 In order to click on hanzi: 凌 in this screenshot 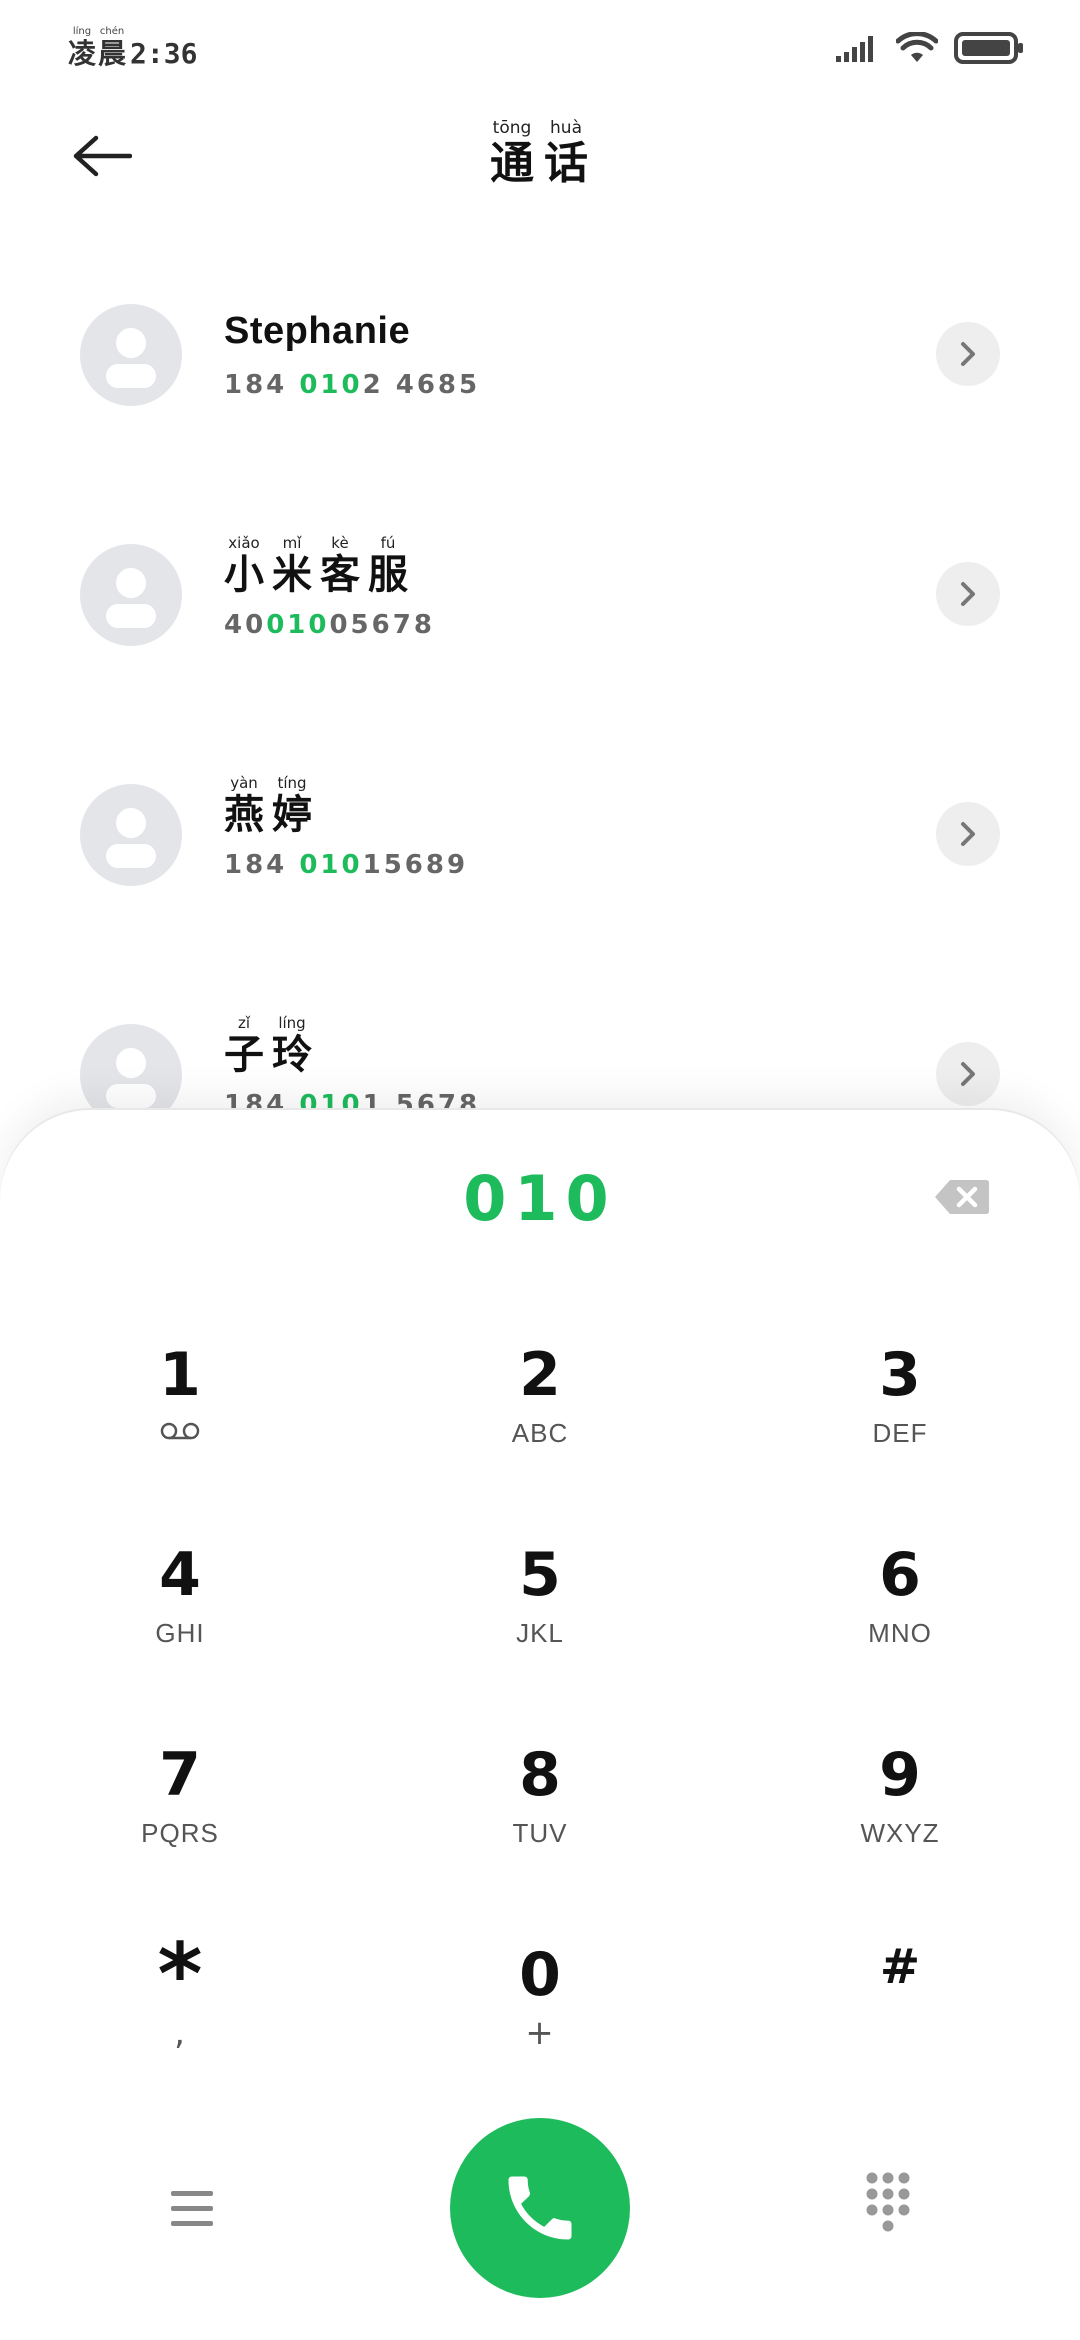, I will do `click(82, 53)`.